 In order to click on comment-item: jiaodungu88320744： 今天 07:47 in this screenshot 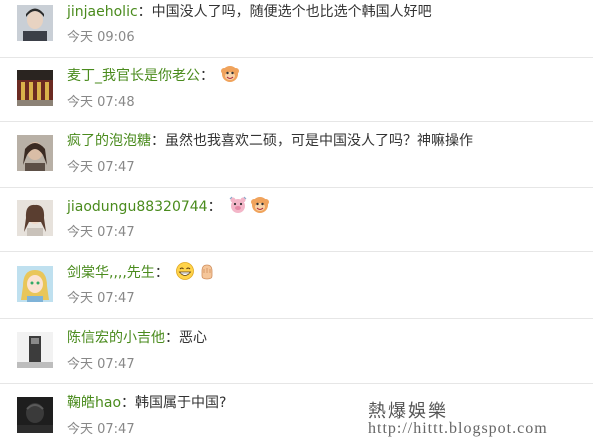, I will do `click(296, 219)`.